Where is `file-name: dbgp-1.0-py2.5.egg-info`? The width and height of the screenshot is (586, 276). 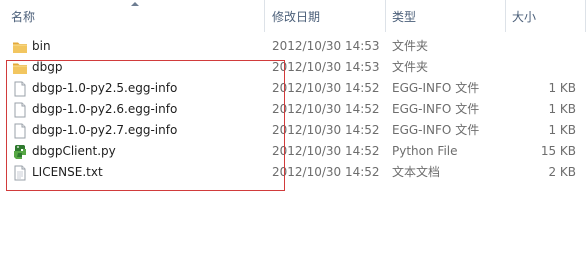 file-name: dbgp-1.0-py2.5.egg-info is located at coordinates (105, 88).